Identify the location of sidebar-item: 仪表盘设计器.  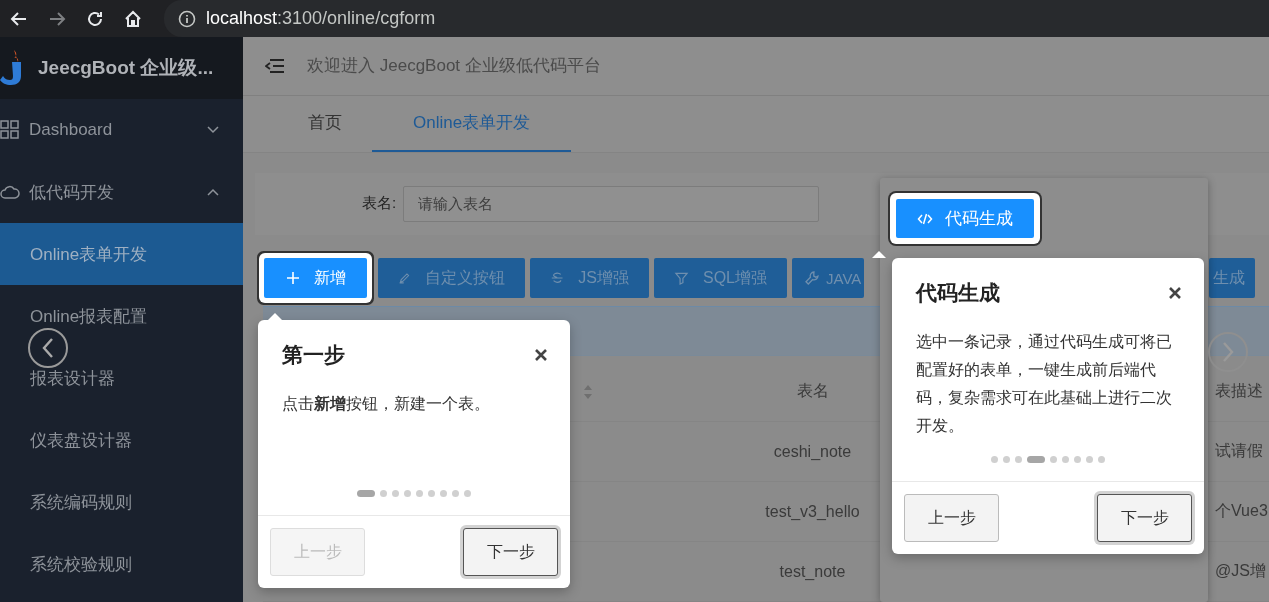
(121, 440).